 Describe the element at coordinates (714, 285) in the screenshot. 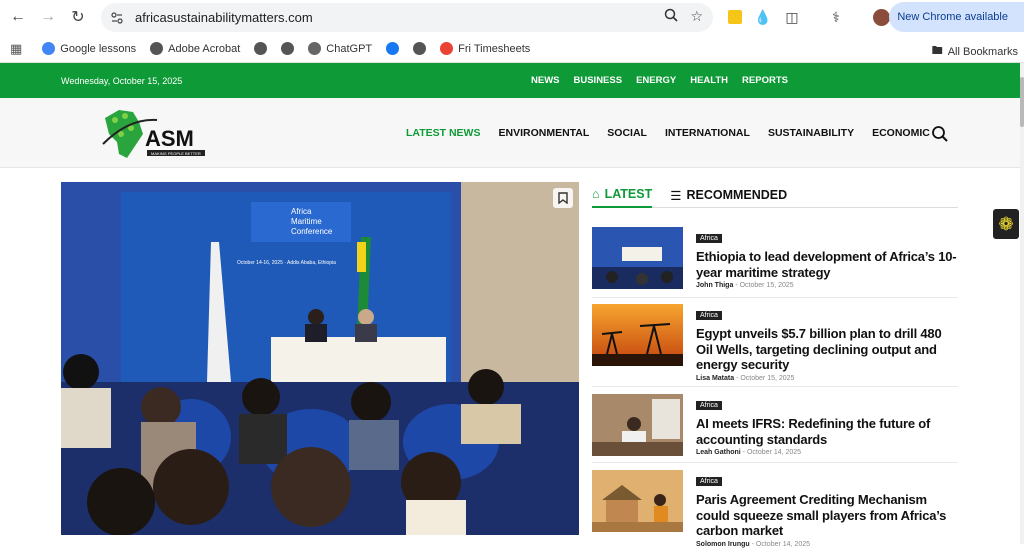

I see `article-author: John Thiga` at that location.